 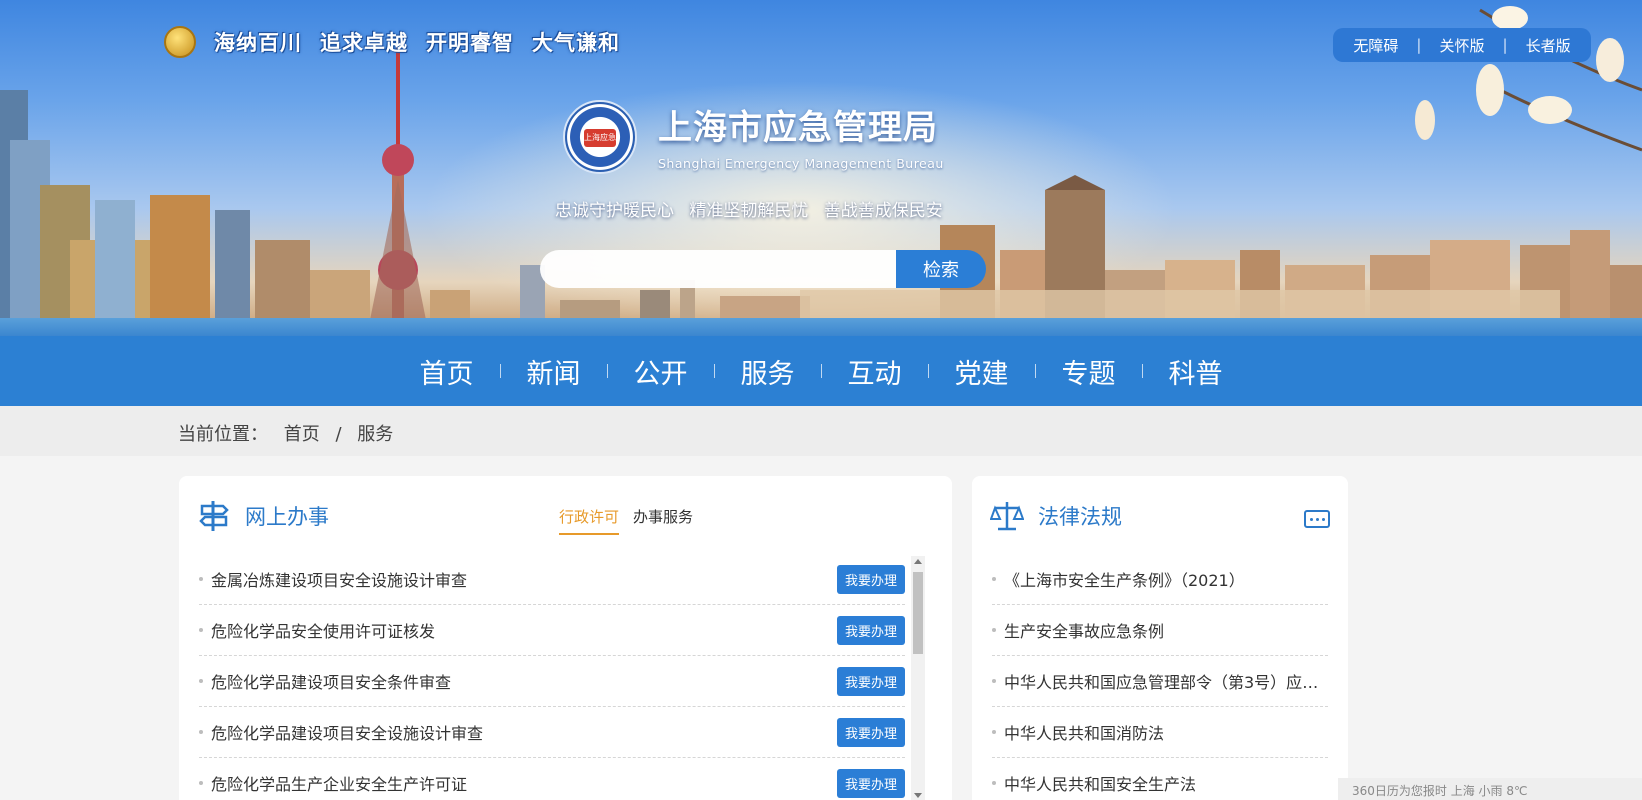 I want to click on care-version-link: 关怀版, so click(x=1461, y=45).